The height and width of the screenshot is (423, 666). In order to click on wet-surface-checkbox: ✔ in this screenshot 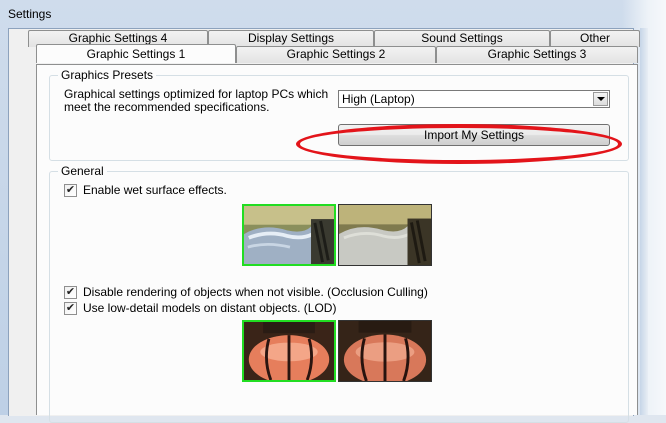, I will do `click(70, 190)`.